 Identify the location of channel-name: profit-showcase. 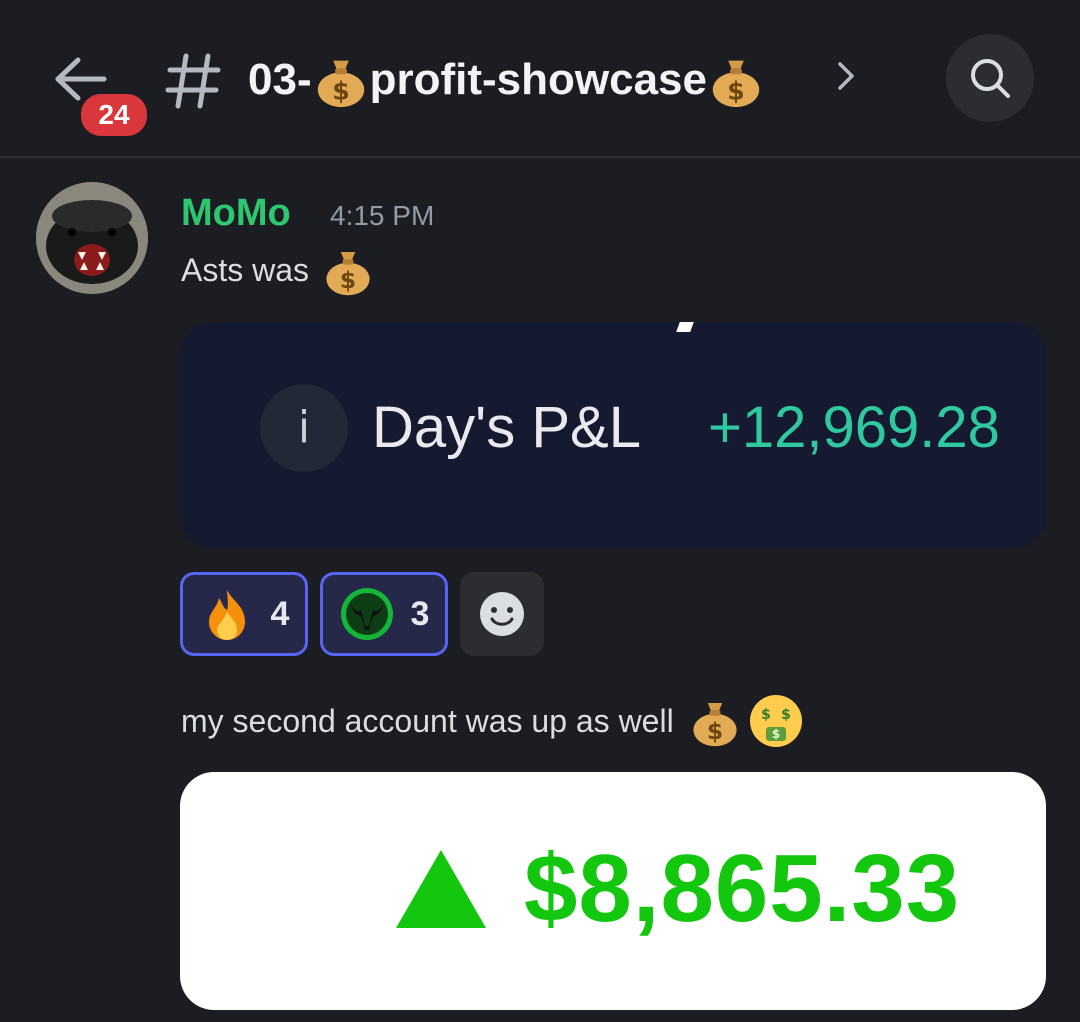
(538, 79).